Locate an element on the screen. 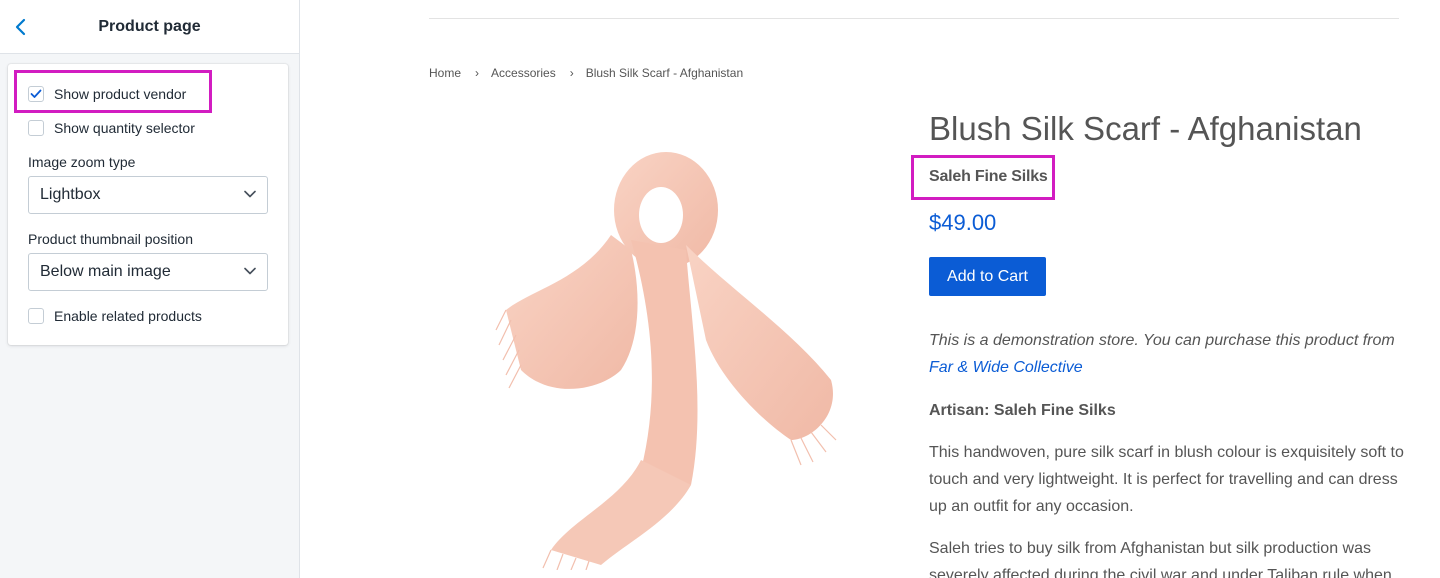 The width and height of the screenshot is (1440, 578). back-button is located at coordinates (20, 27).